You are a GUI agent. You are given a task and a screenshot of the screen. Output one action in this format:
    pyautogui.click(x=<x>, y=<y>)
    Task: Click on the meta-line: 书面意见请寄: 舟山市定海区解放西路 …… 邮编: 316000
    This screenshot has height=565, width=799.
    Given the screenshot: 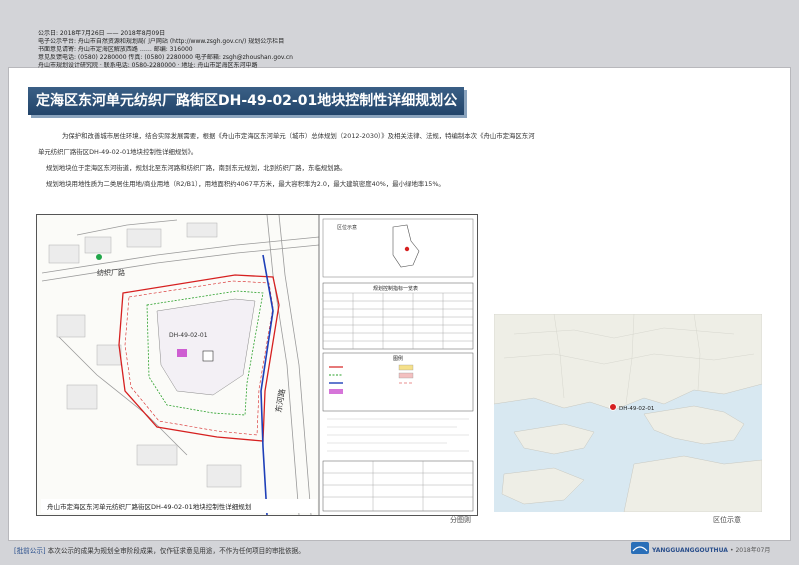 What is the action you would take?
    pyautogui.click(x=115, y=49)
    